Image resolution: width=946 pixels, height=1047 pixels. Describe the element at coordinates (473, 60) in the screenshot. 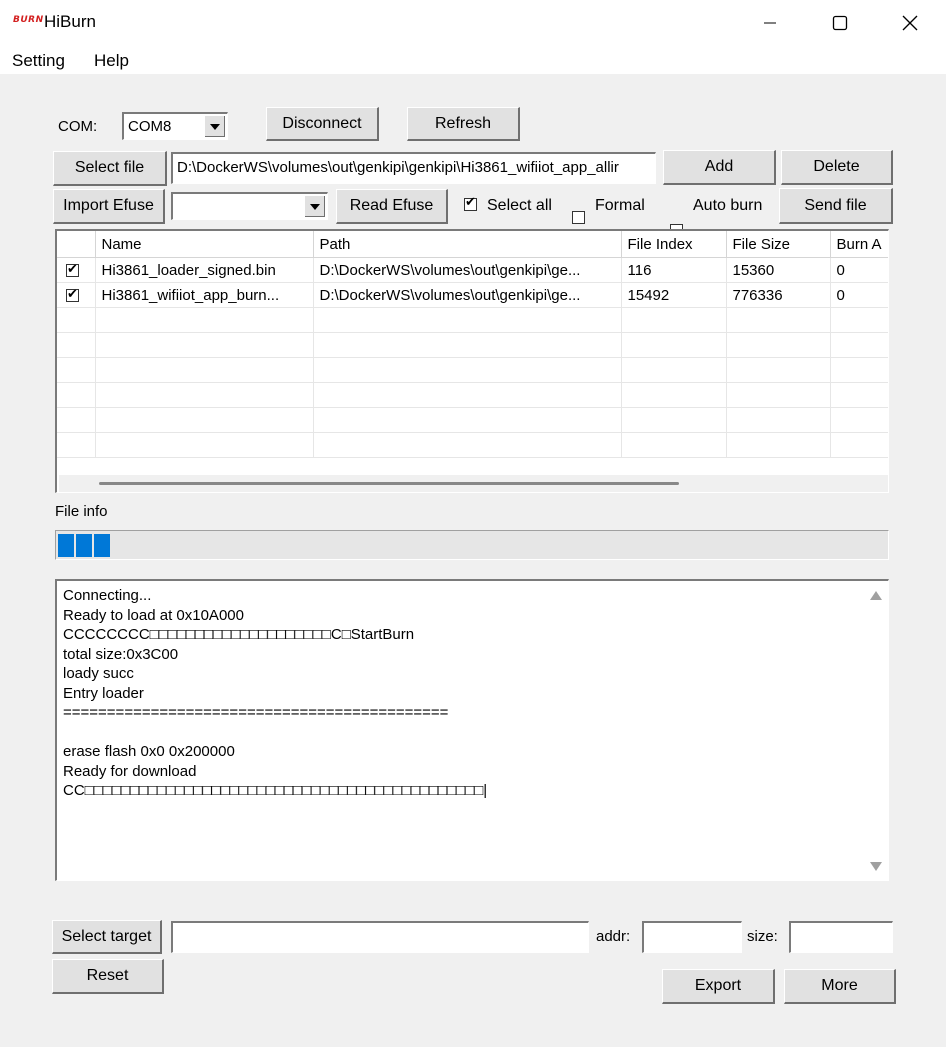

I see `menu-bar` at that location.